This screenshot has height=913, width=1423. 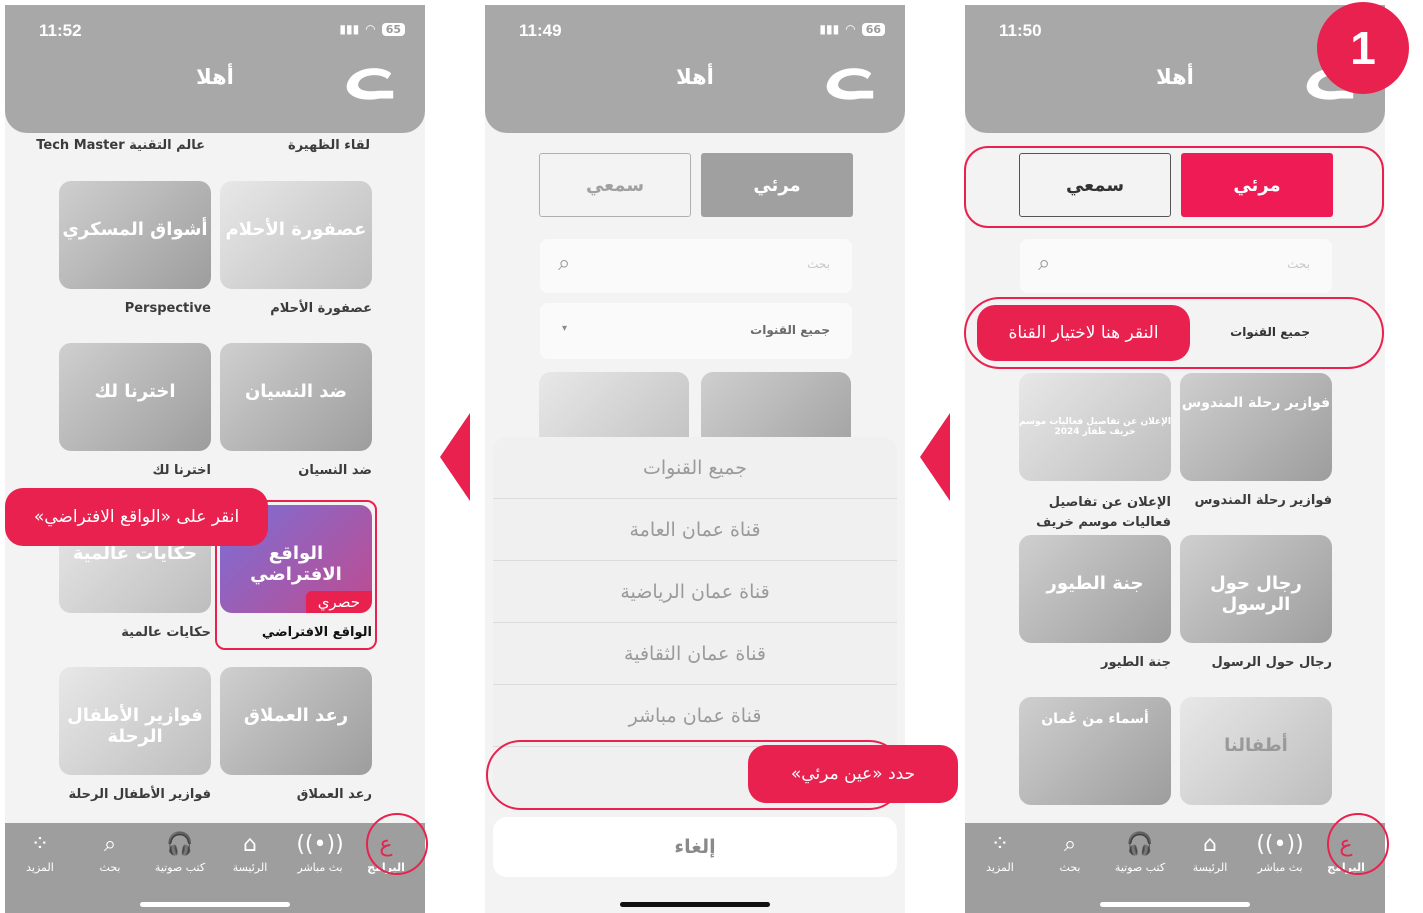 I want to click on row-header: لقاء الظهيرة, so click(x=329, y=145).